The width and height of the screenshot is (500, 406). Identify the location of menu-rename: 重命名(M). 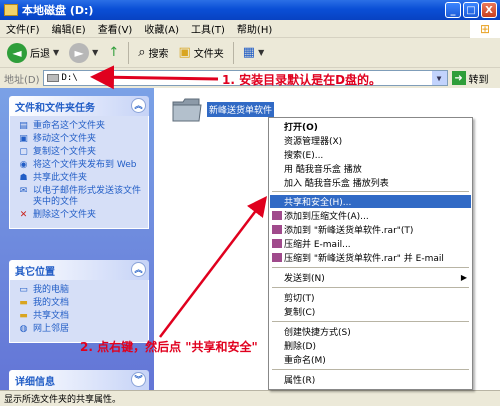
(370, 359).